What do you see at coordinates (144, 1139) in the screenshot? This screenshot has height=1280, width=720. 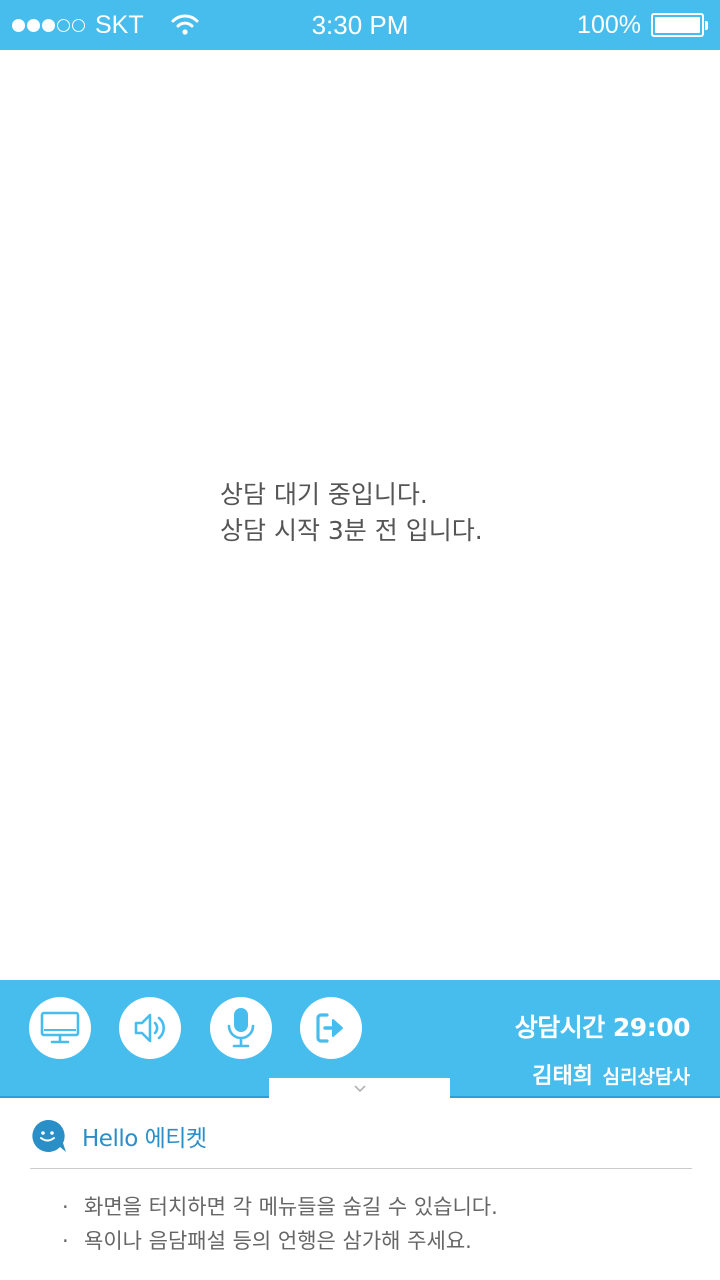 I see `etiquette-title: Hello 에티켓` at bounding box center [144, 1139].